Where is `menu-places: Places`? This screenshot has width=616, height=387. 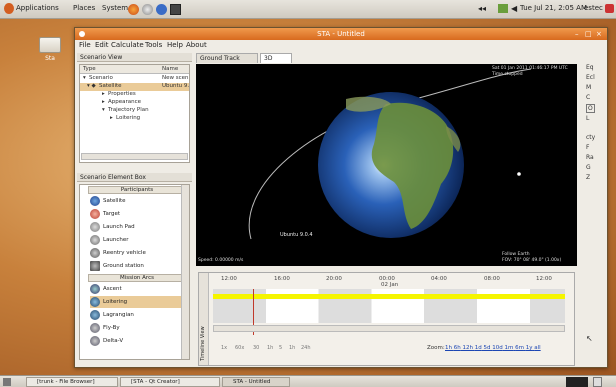
menu-places: Places is located at coordinates (84, 8).